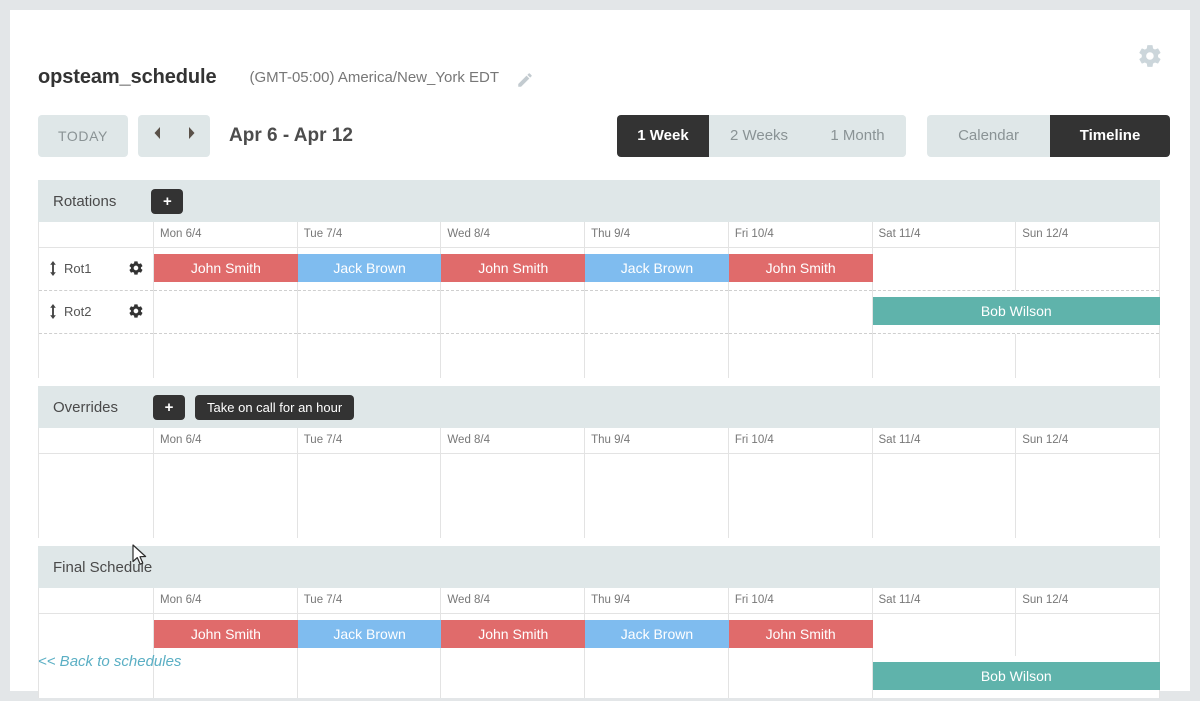  What do you see at coordinates (759, 136) in the screenshot?
I see `span-option-2-weeks: 2 Weeks` at bounding box center [759, 136].